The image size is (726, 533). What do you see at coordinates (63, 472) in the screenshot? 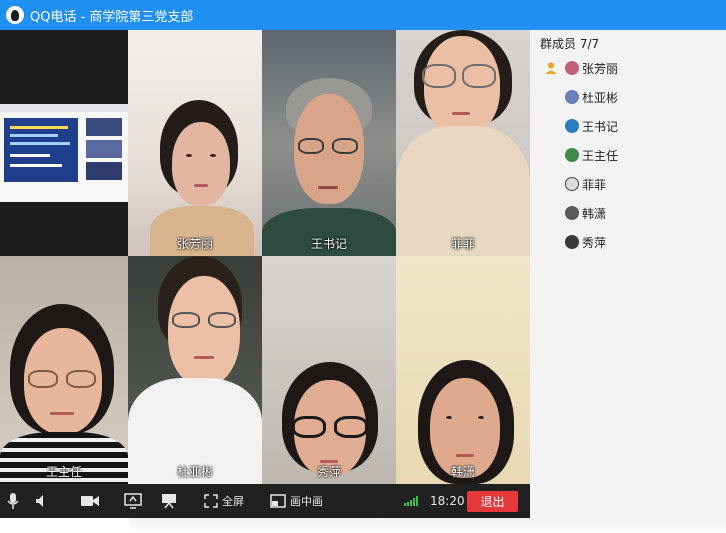
I see `participant-name: 王主任` at bounding box center [63, 472].